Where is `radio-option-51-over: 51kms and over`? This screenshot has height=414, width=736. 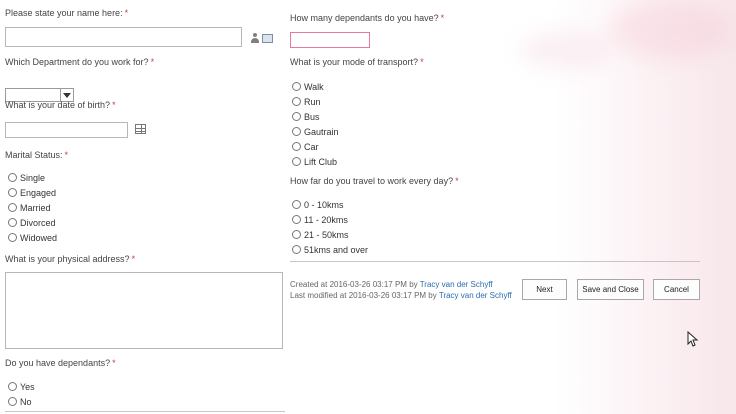 radio-option-51-over: 51kms and over is located at coordinates (330, 249).